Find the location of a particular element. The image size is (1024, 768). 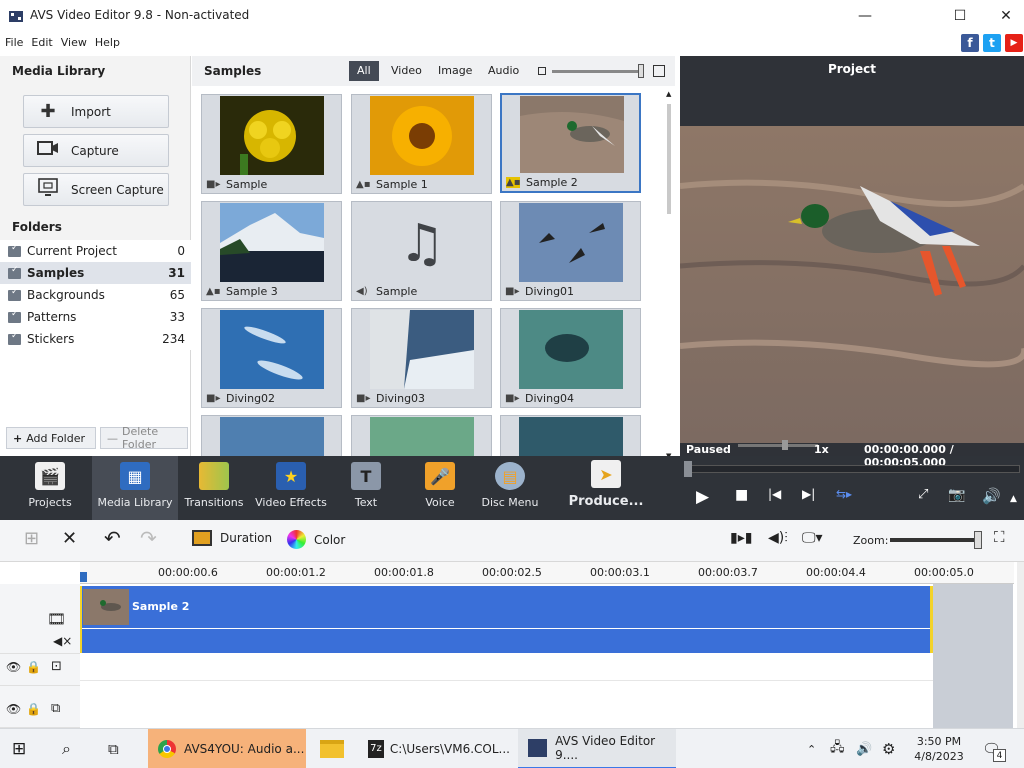

folder-stickers: Stickers234 is located at coordinates (95, 339).